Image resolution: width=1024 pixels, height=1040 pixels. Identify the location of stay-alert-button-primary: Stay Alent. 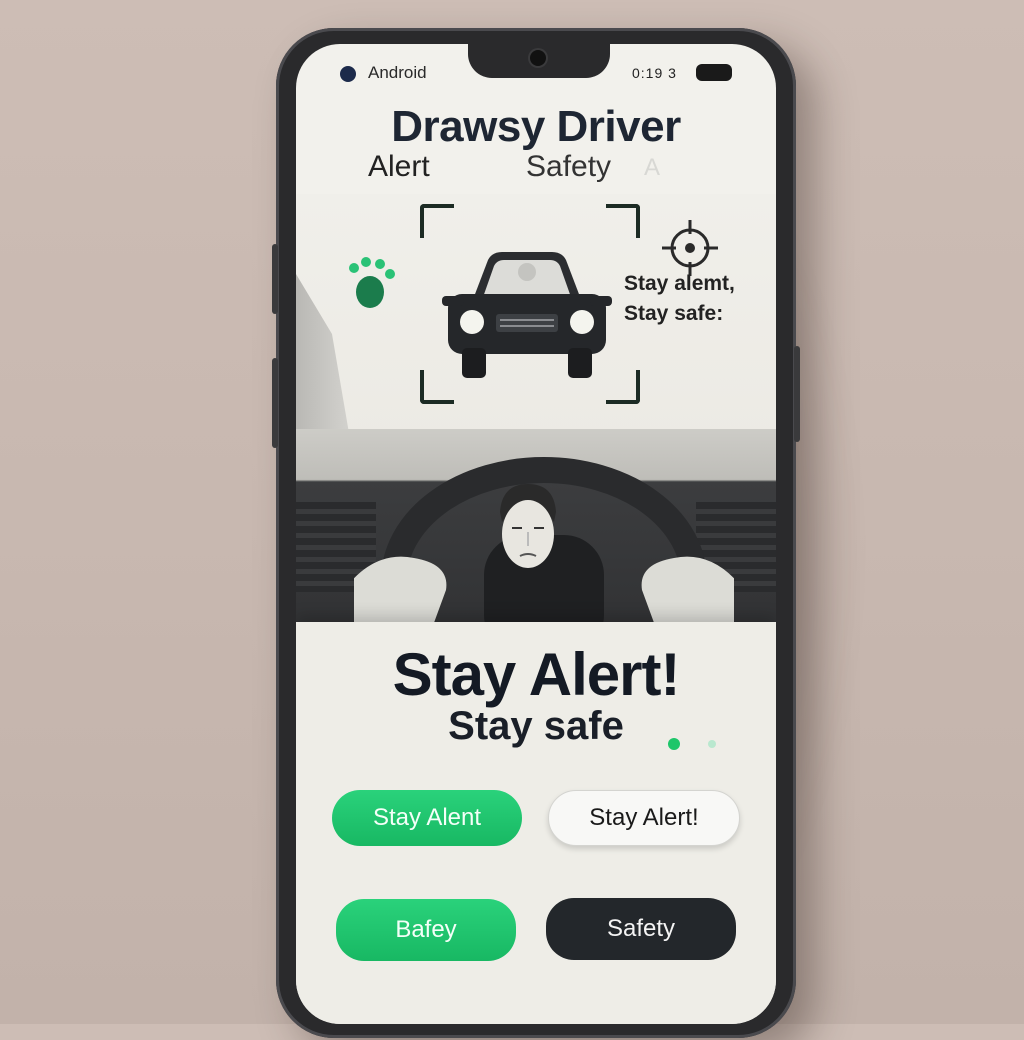
(427, 818).